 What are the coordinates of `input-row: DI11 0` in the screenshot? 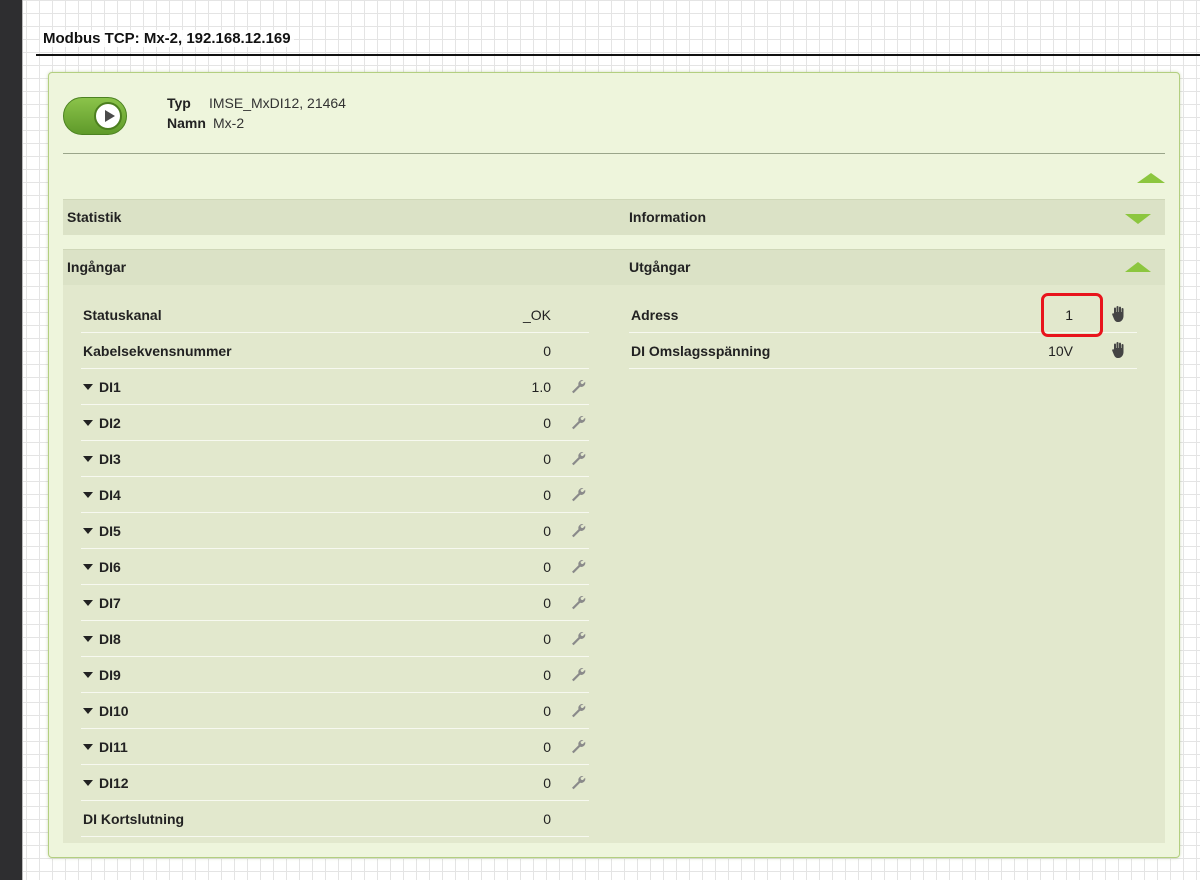 It's located at (335, 747).